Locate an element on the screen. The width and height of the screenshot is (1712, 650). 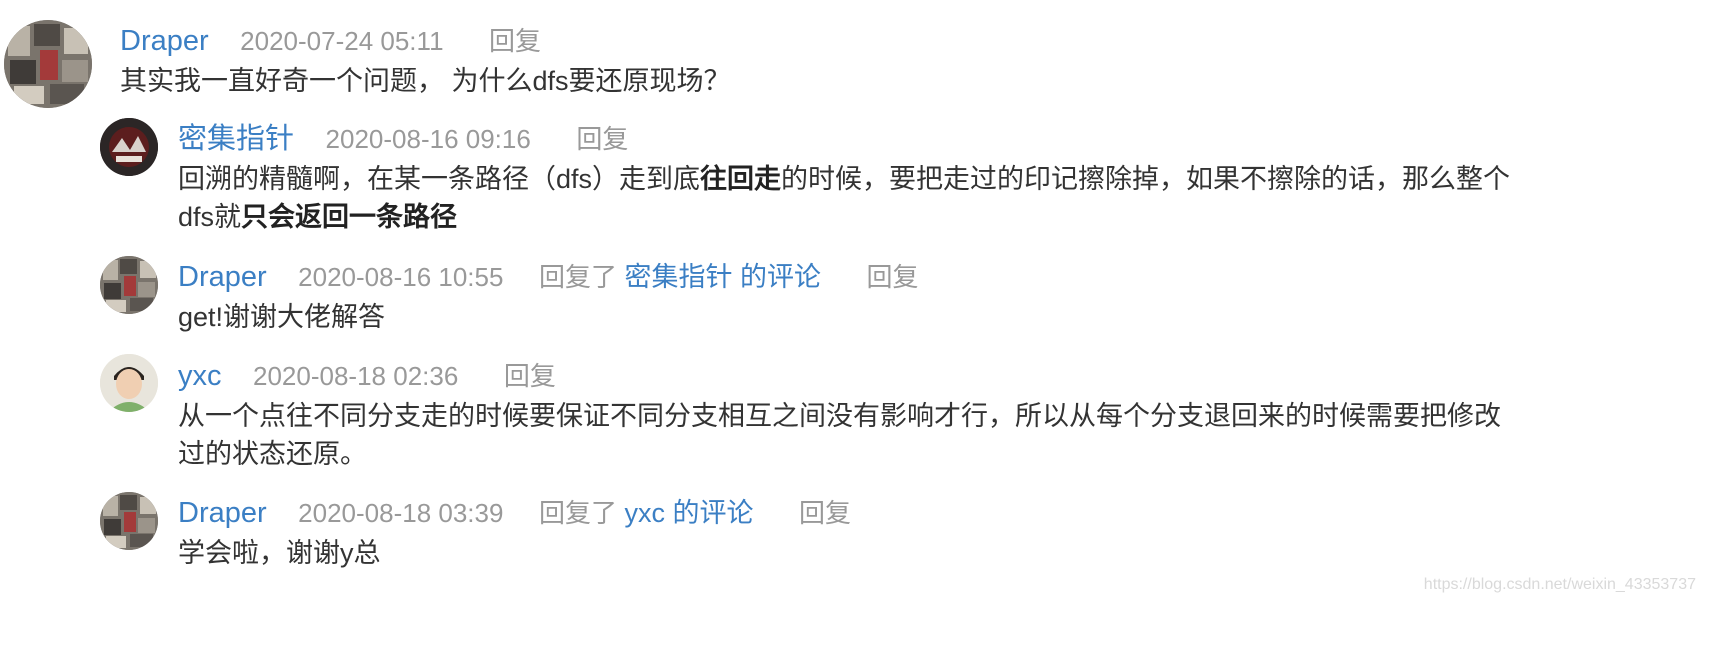
comment-timestamp: 2020-08-16 10:55 is located at coordinates (401, 277).